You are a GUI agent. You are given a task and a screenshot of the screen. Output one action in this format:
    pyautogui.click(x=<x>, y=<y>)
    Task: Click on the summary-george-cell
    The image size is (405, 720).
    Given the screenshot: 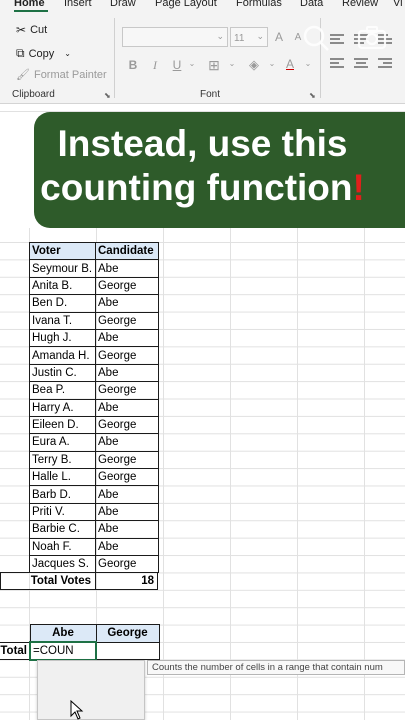 What is the action you would take?
    pyautogui.click(x=127, y=651)
    